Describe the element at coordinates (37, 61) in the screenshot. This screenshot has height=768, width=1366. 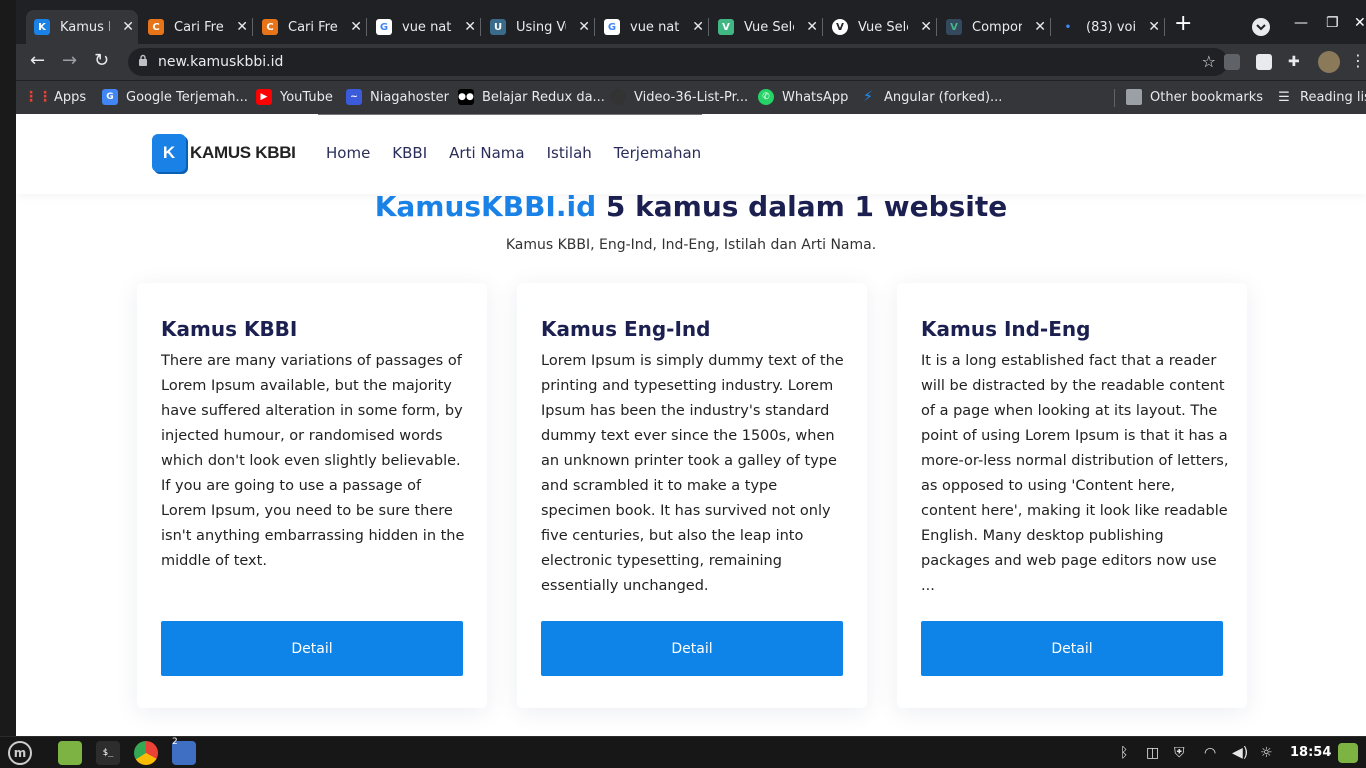
I see `back-icon: ←` at that location.